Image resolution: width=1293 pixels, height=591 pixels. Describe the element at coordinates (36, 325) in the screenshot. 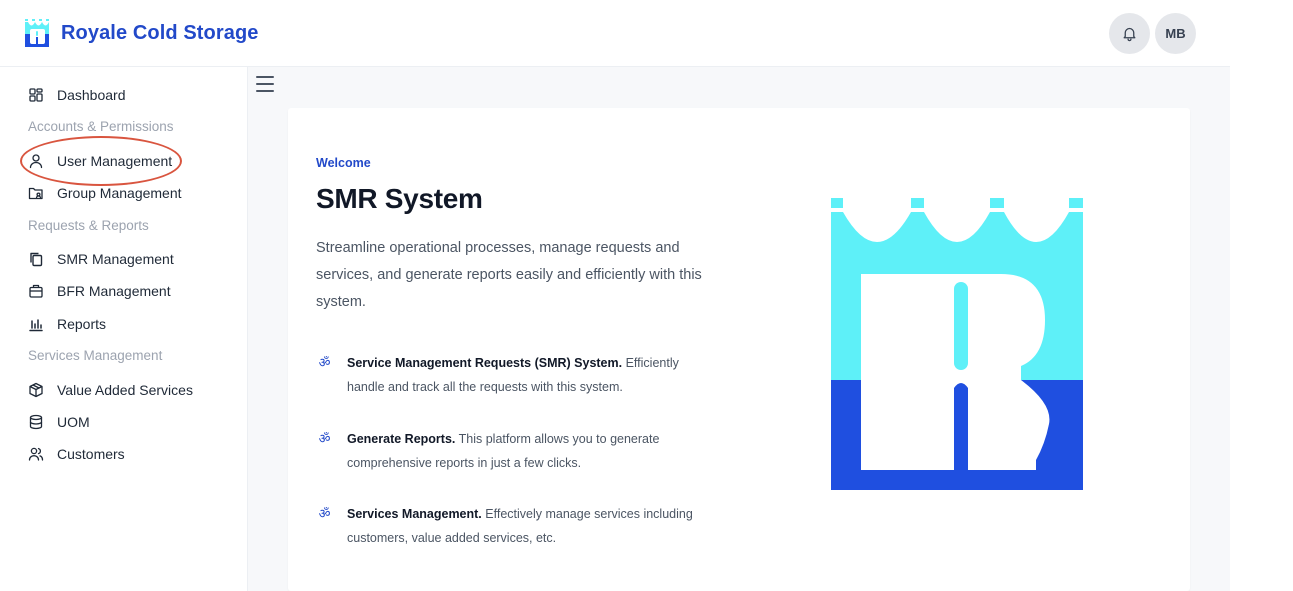

I see `bar-chart-icon` at that location.